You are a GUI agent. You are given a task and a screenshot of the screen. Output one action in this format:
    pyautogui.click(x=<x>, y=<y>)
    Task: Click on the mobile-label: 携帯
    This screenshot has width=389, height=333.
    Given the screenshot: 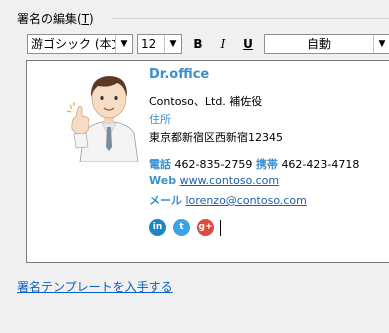 What is the action you would take?
    pyautogui.click(x=266, y=164)
    